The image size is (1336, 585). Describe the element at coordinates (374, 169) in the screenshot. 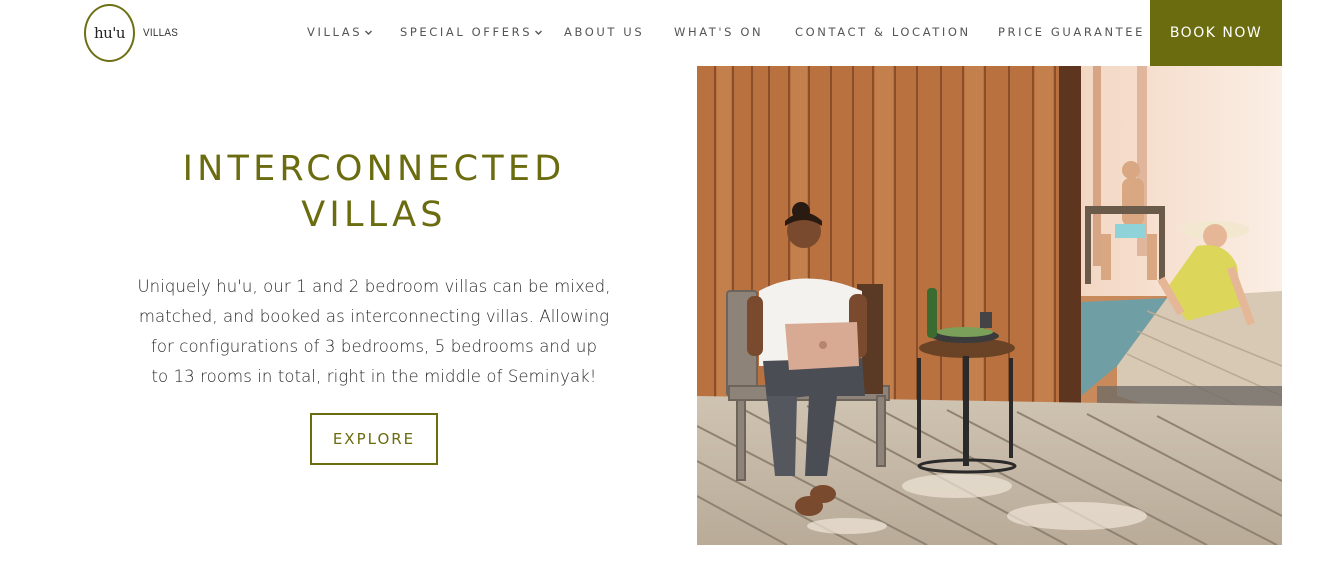

I see `page-title-line1: INTERCONNECTED` at that location.